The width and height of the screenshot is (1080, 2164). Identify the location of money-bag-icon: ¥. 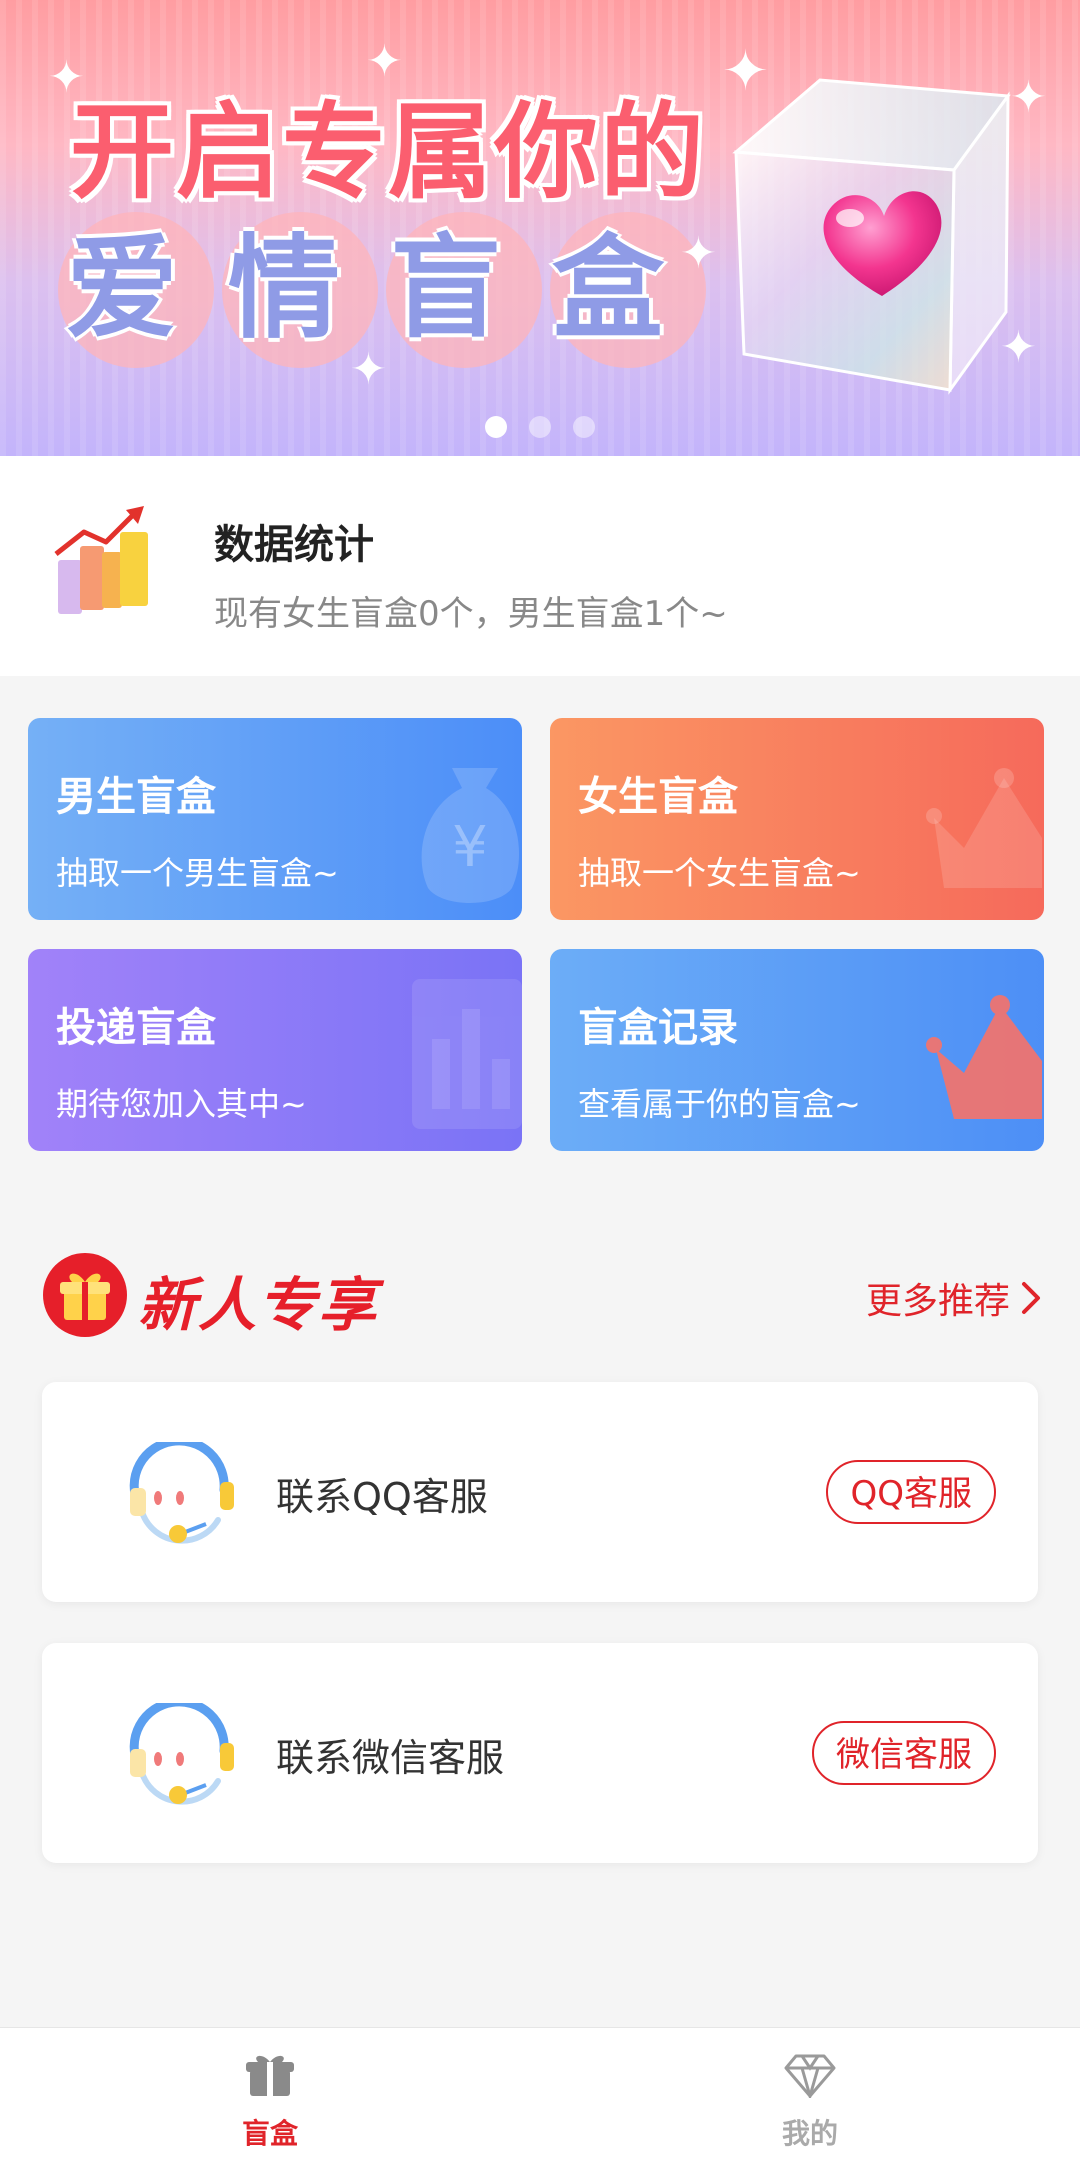
(462, 823).